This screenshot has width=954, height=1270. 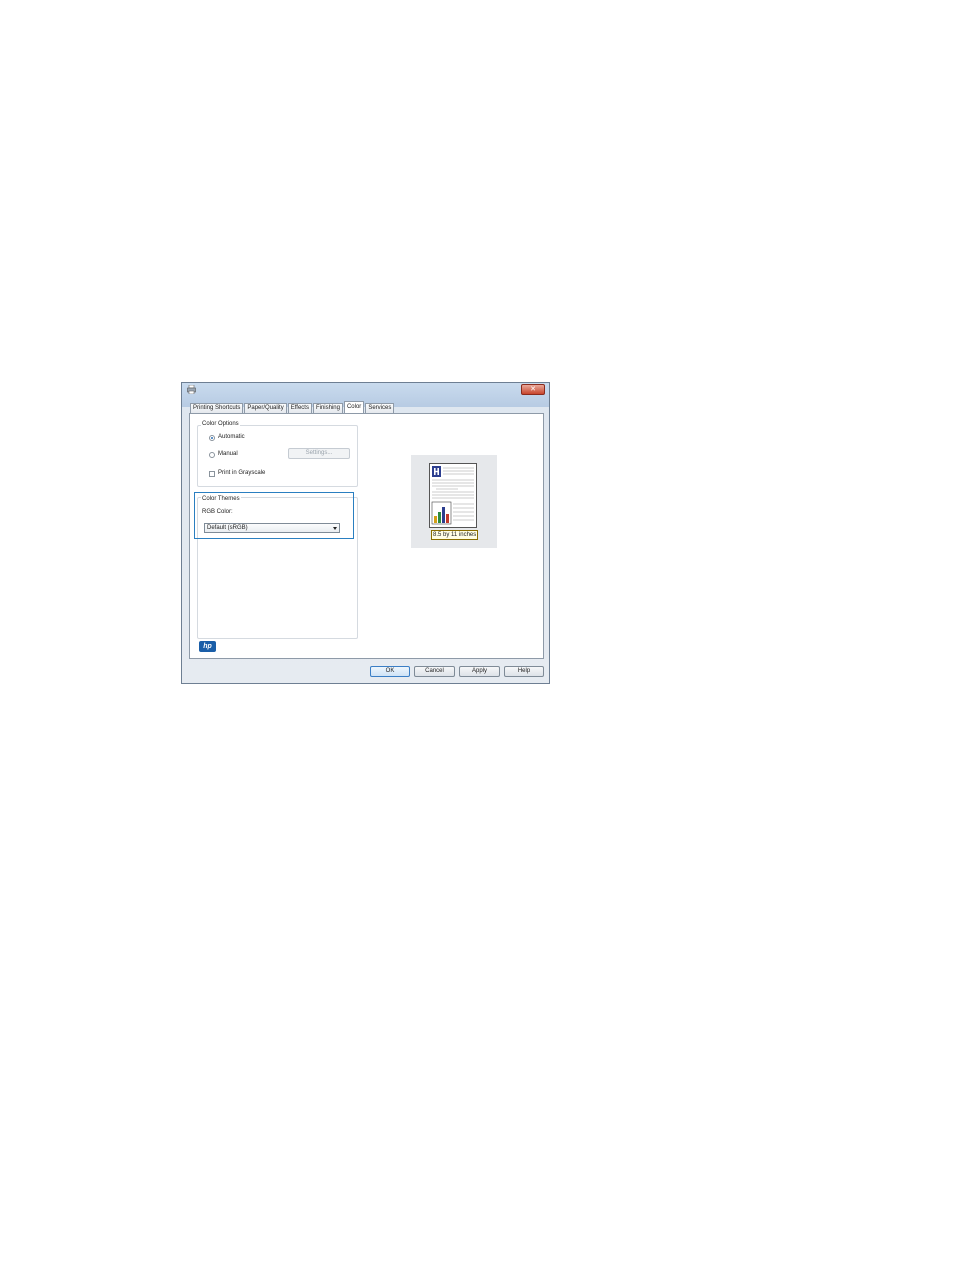 What do you see at coordinates (390, 671) in the screenshot?
I see `ok-button: OK` at bounding box center [390, 671].